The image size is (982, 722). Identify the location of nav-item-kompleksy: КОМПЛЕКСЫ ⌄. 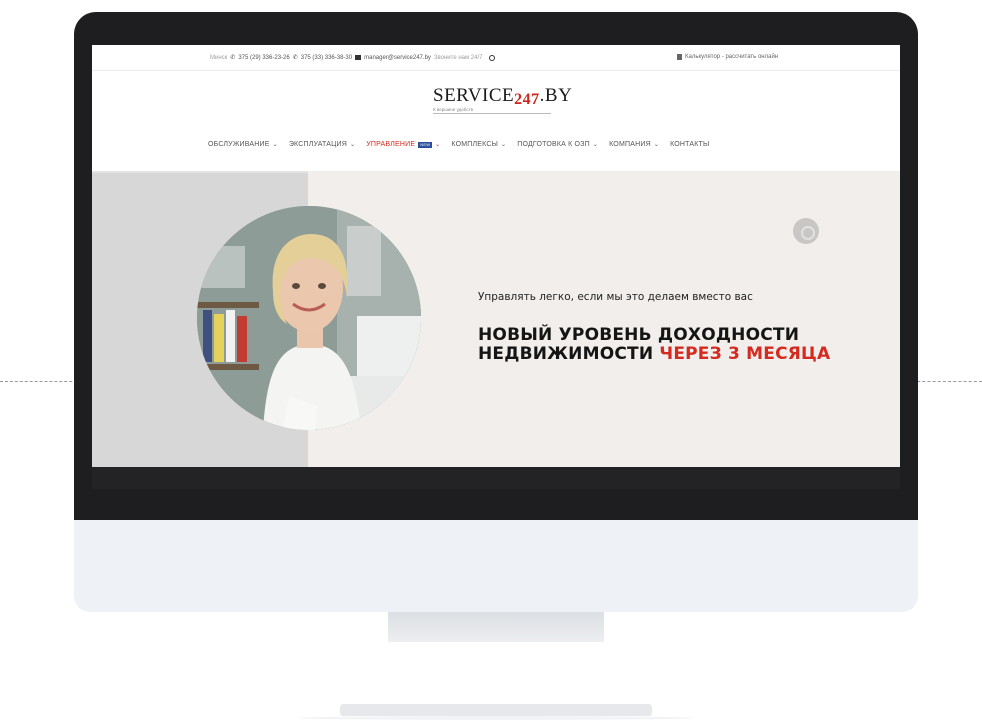
(478, 144).